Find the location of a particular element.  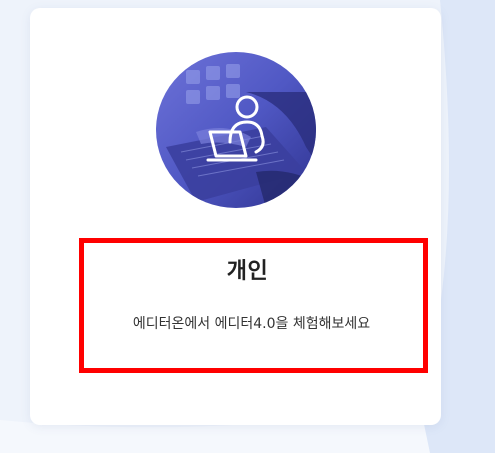

avatar is located at coordinates (236, 130).